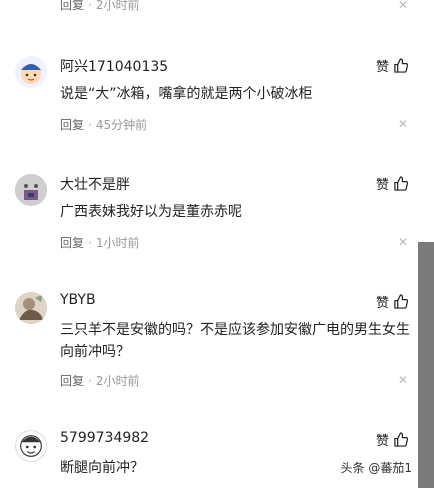  What do you see at coordinates (95, 184) in the screenshot?
I see `comment-author: 大壮不是胖` at bounding box center [95, 184].